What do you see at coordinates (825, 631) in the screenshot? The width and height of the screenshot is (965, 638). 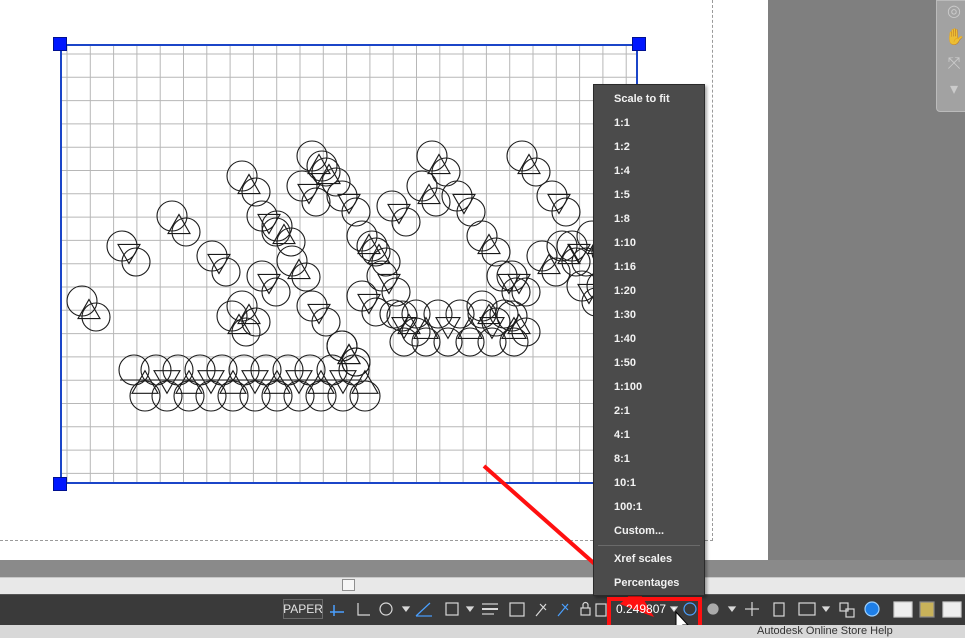 I see `footer-text: Autodesk Online Store Help` at bounding box center [825, 631].